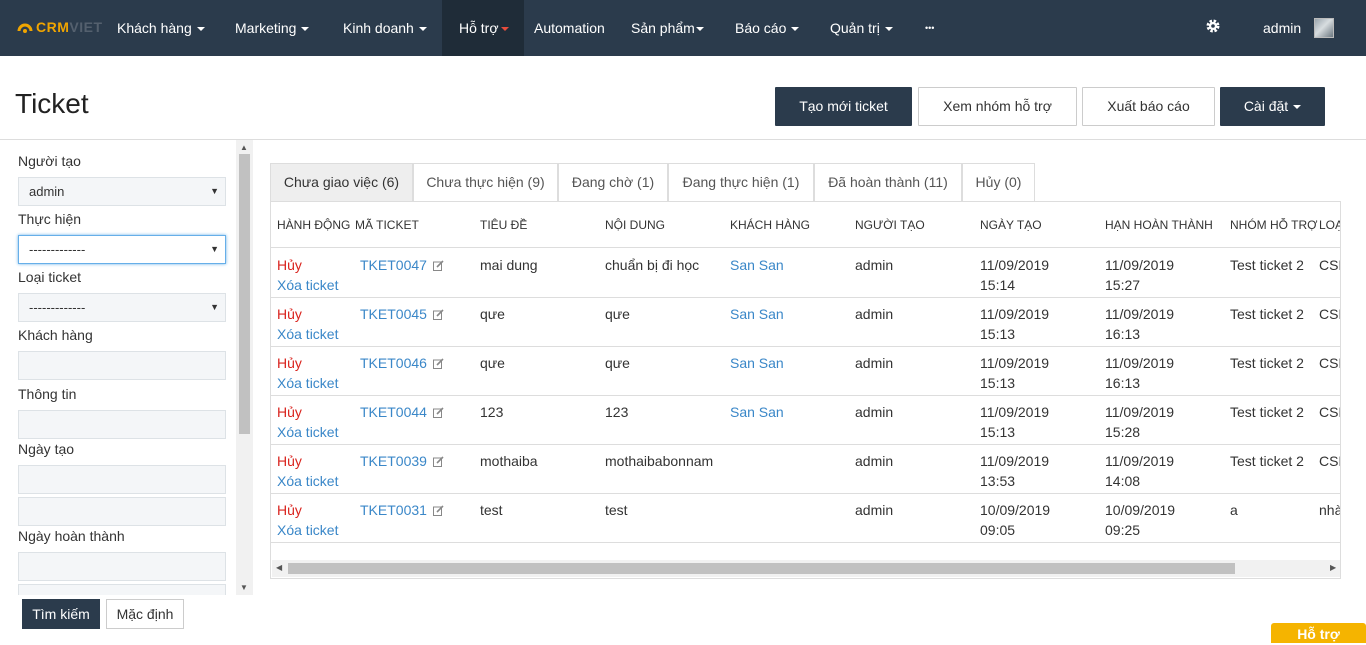 This screenshot has height=645, width=1366. I want to click on nav-marketing: Marketing, so click(272, 28).